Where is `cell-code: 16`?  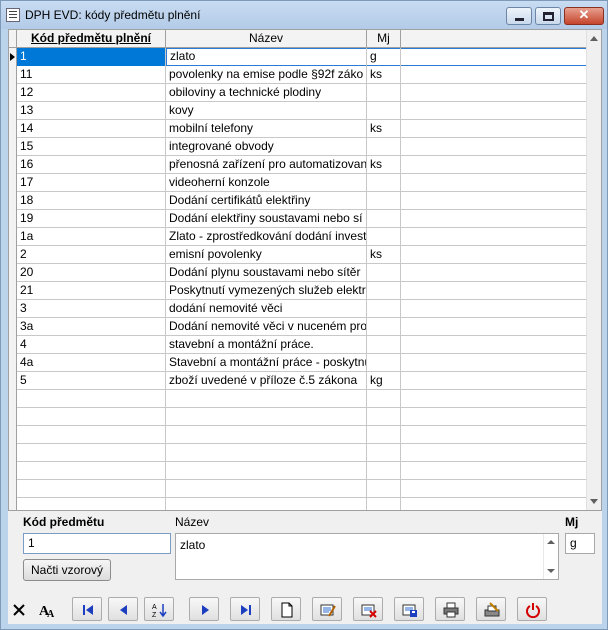 cell-code: 16 is located at coordinates (91, 165).